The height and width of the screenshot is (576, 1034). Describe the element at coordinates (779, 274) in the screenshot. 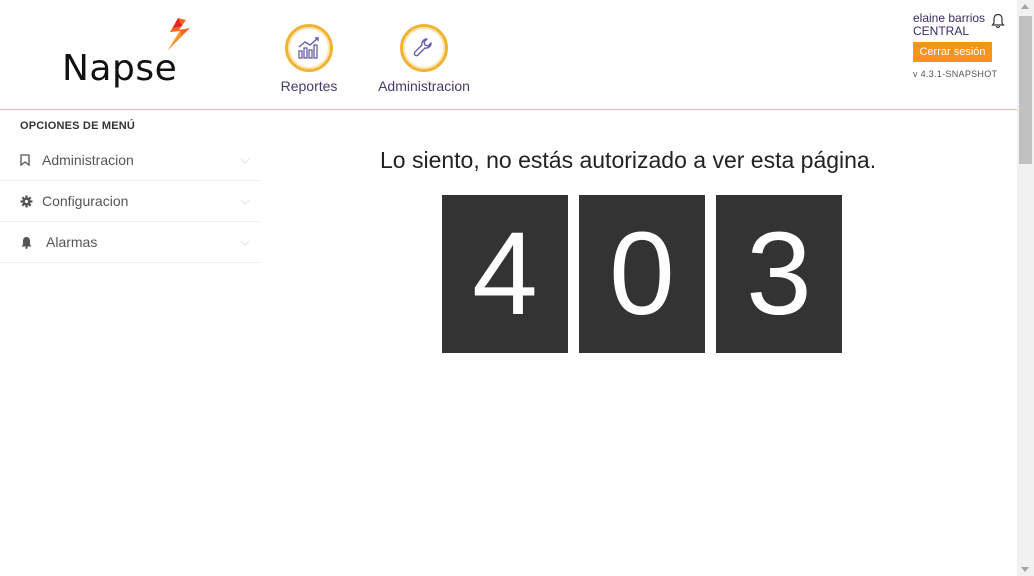

I see `error-code-digit: 3` at that location.